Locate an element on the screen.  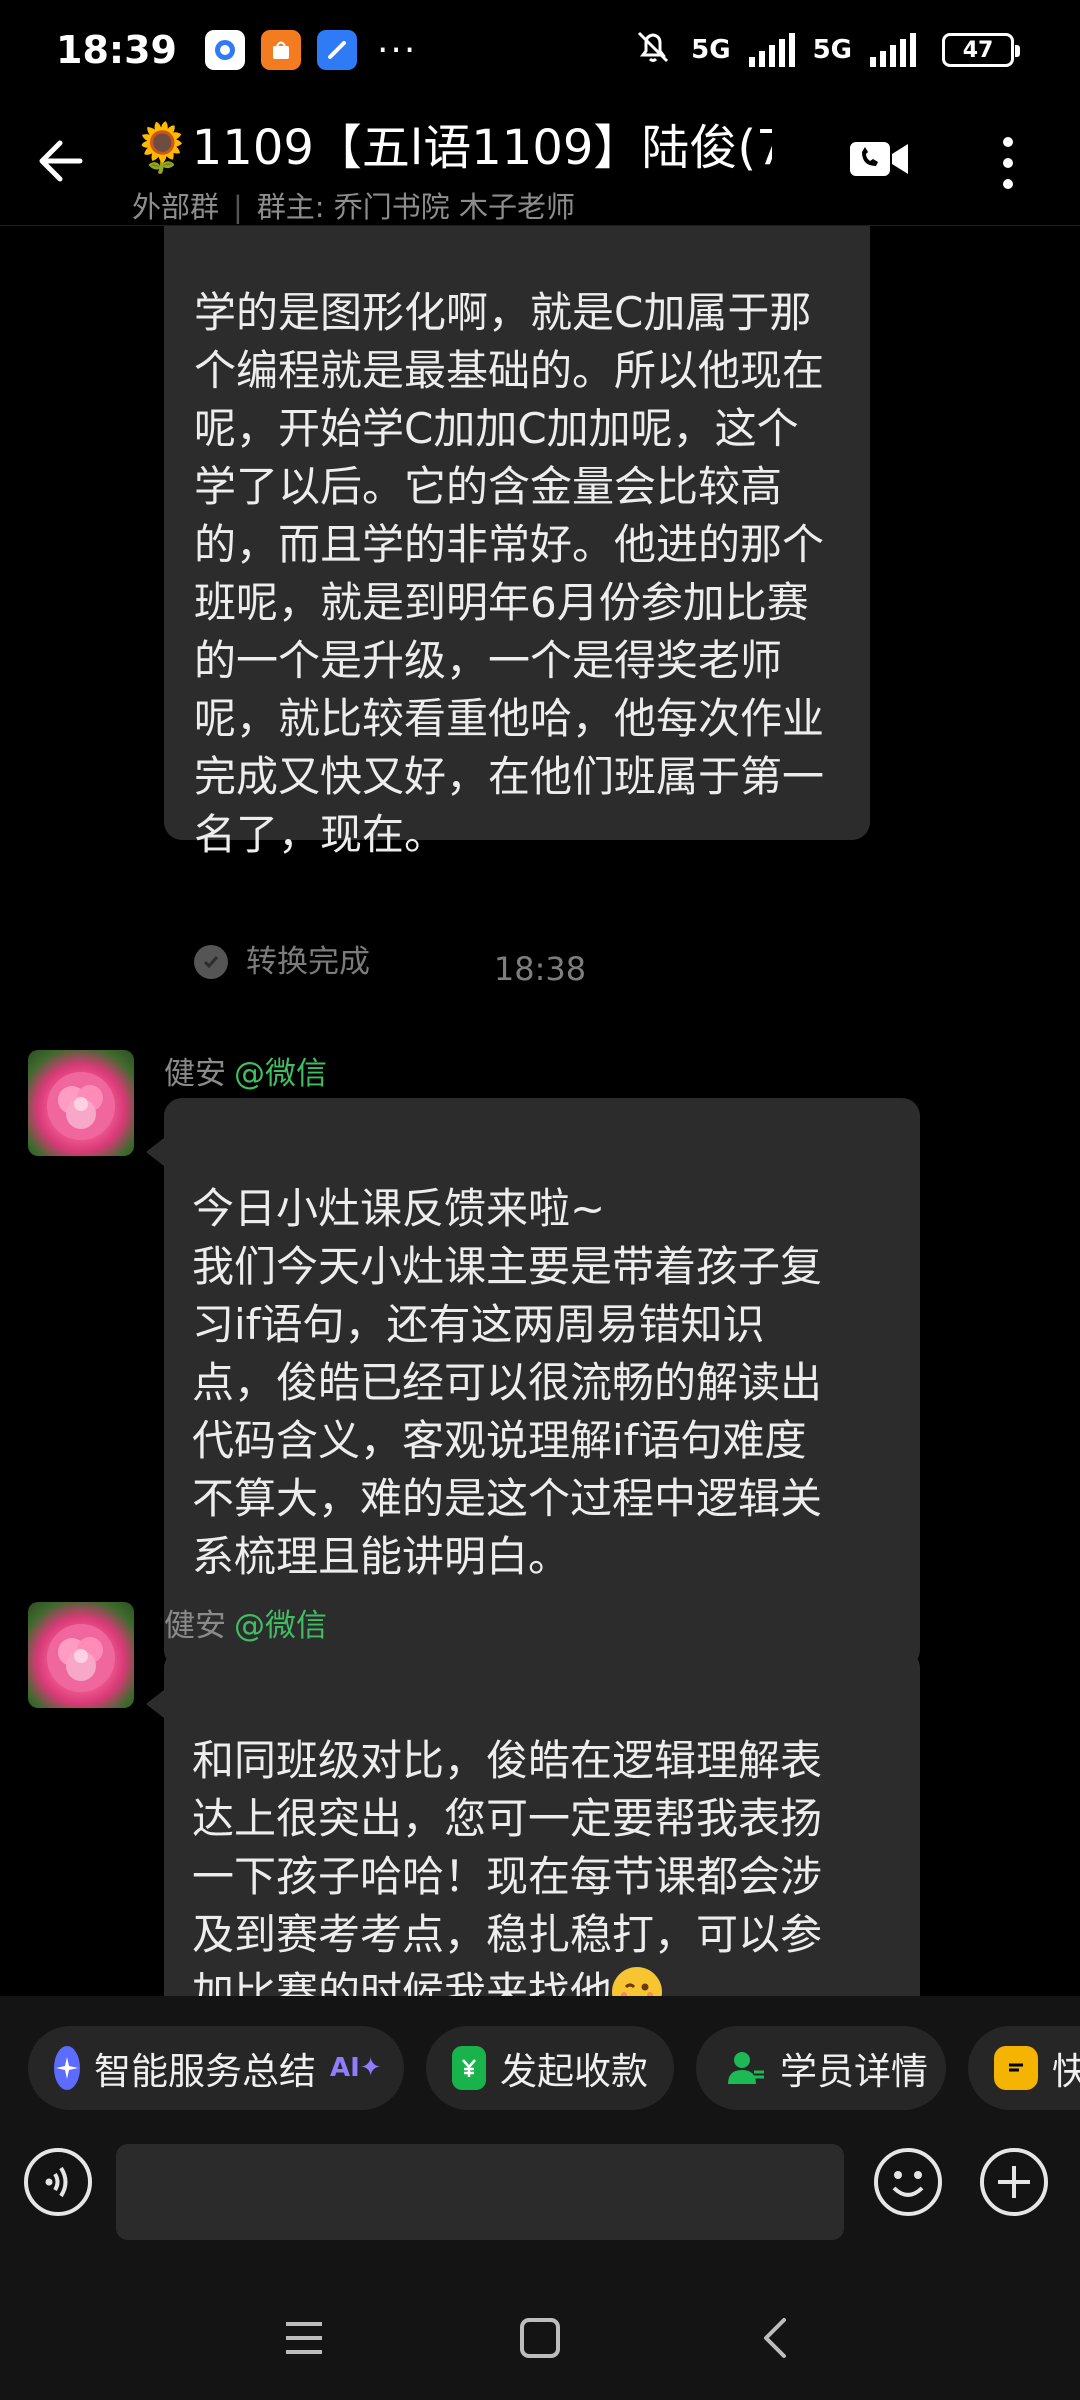
more-notifications-icon: ··· is located at coordinates (397, 50).